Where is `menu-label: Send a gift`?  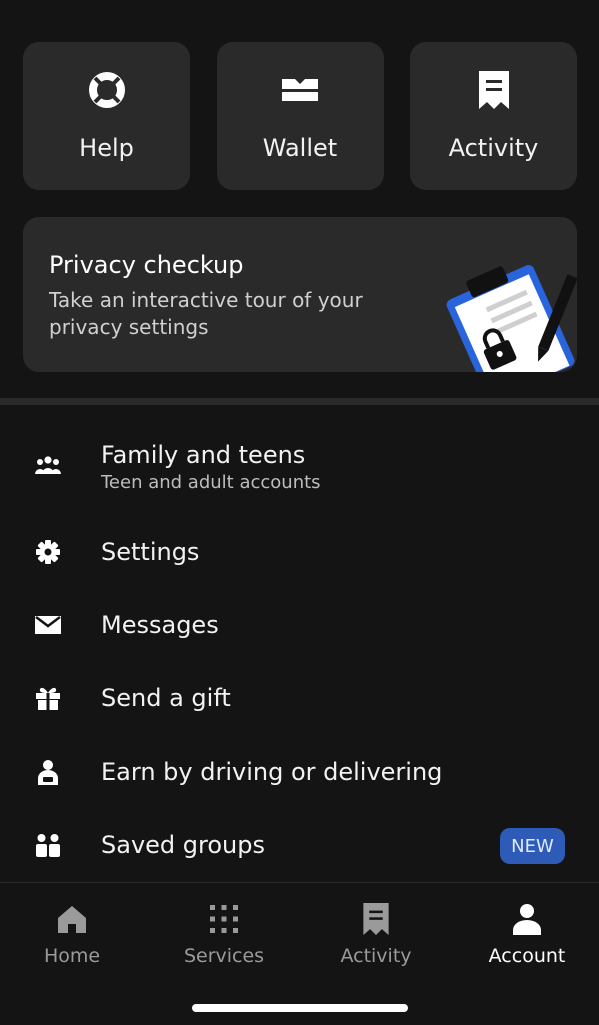 menu-label: Send a gift is located at coordinates (166, 698).